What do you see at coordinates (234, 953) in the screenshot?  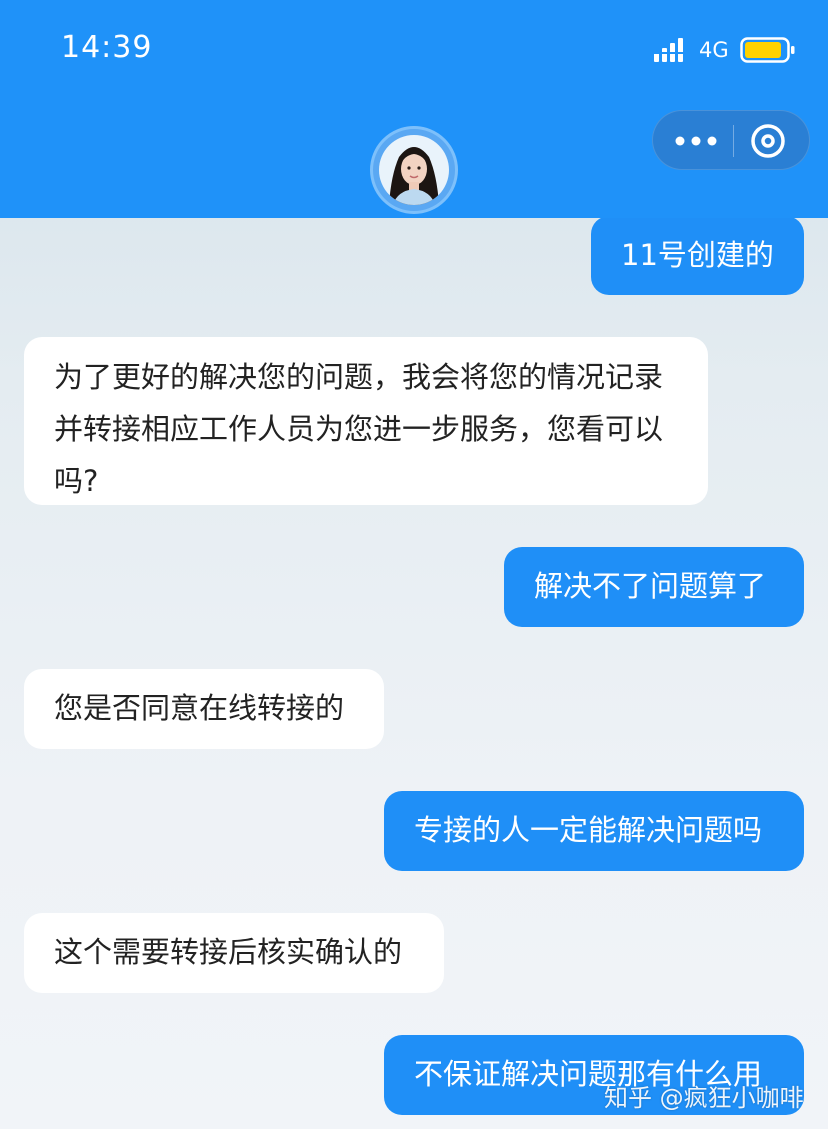 I see `message-bubble-agent: 这个需要转接后核实确认的` at bounding box center [234, 953].